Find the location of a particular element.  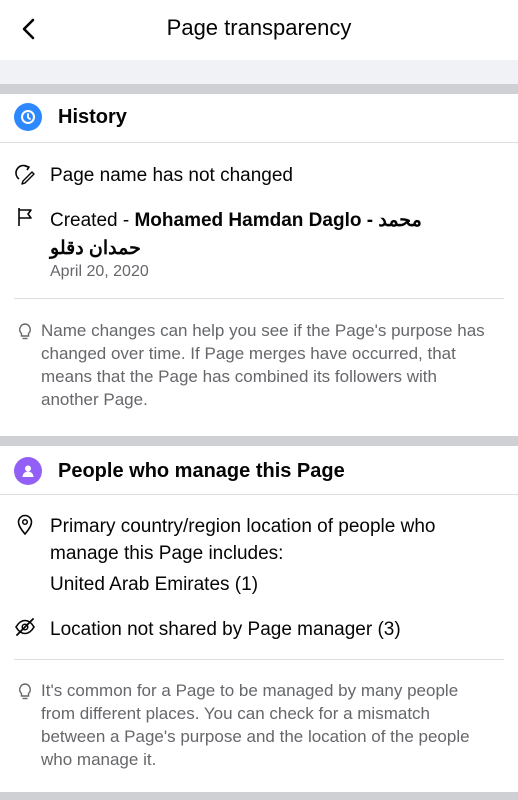

created-page-name: Mohamed Hamdan Daglo - محمد is located at coordinates (278, 220).